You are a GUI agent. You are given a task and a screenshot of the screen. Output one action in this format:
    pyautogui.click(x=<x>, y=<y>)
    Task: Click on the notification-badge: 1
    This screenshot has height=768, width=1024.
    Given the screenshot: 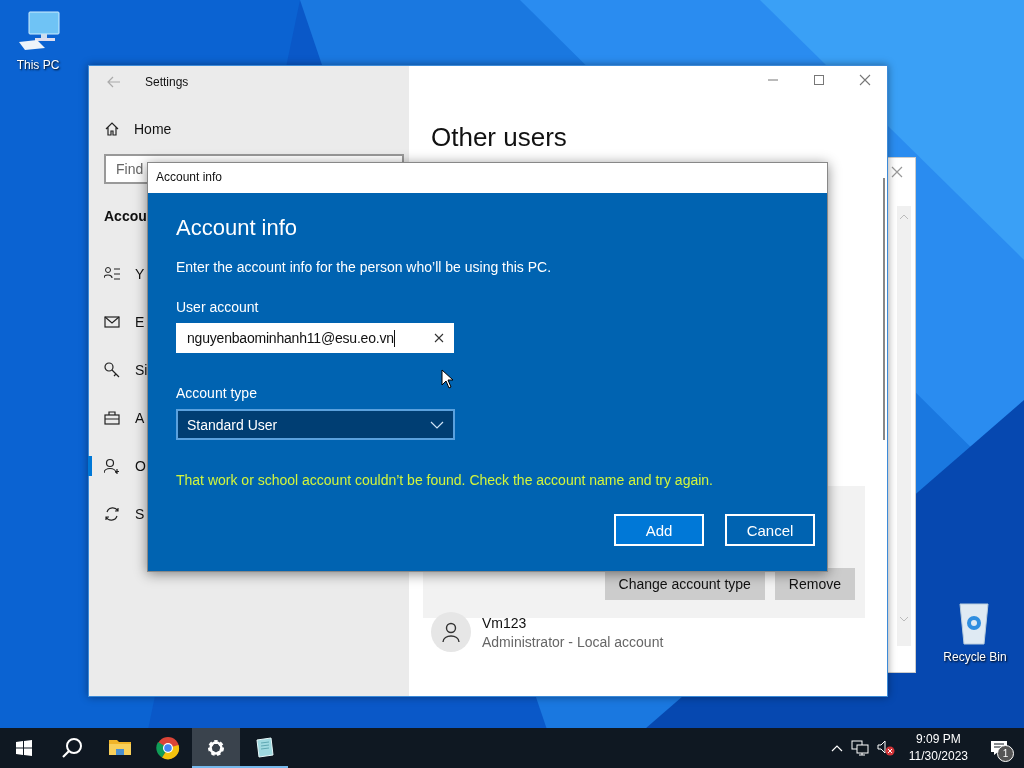 What is the action you would take?
    pyautogui.click(x=1005, y=753)
    